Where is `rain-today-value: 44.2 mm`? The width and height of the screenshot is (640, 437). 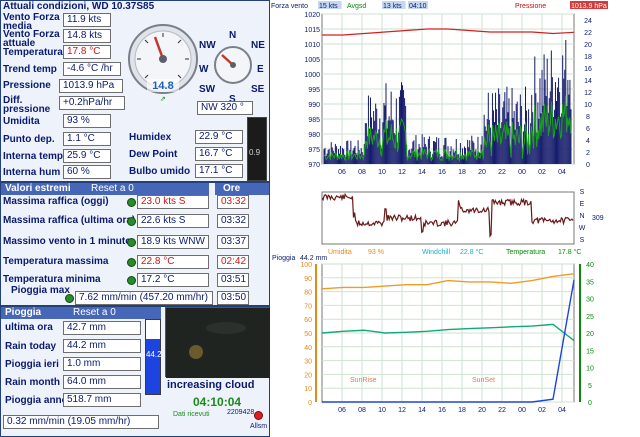
rain-today-value: 44.2 mm is located at coordinates (102, 346).